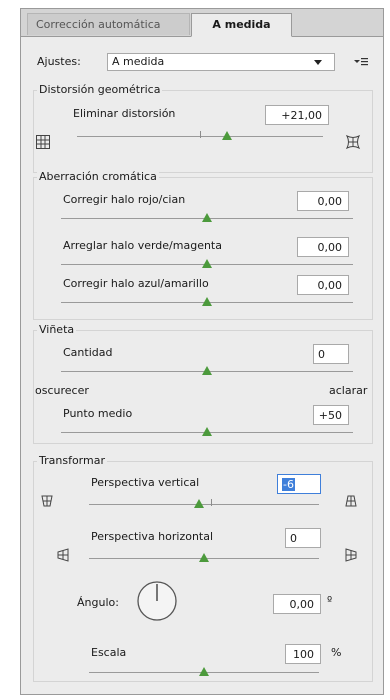 The image size is (390, 700). Describe the element at coordinates (124, 199) in the screenshot. I see `red-cyan-label: Corregir halo rojo/cian` at that location.